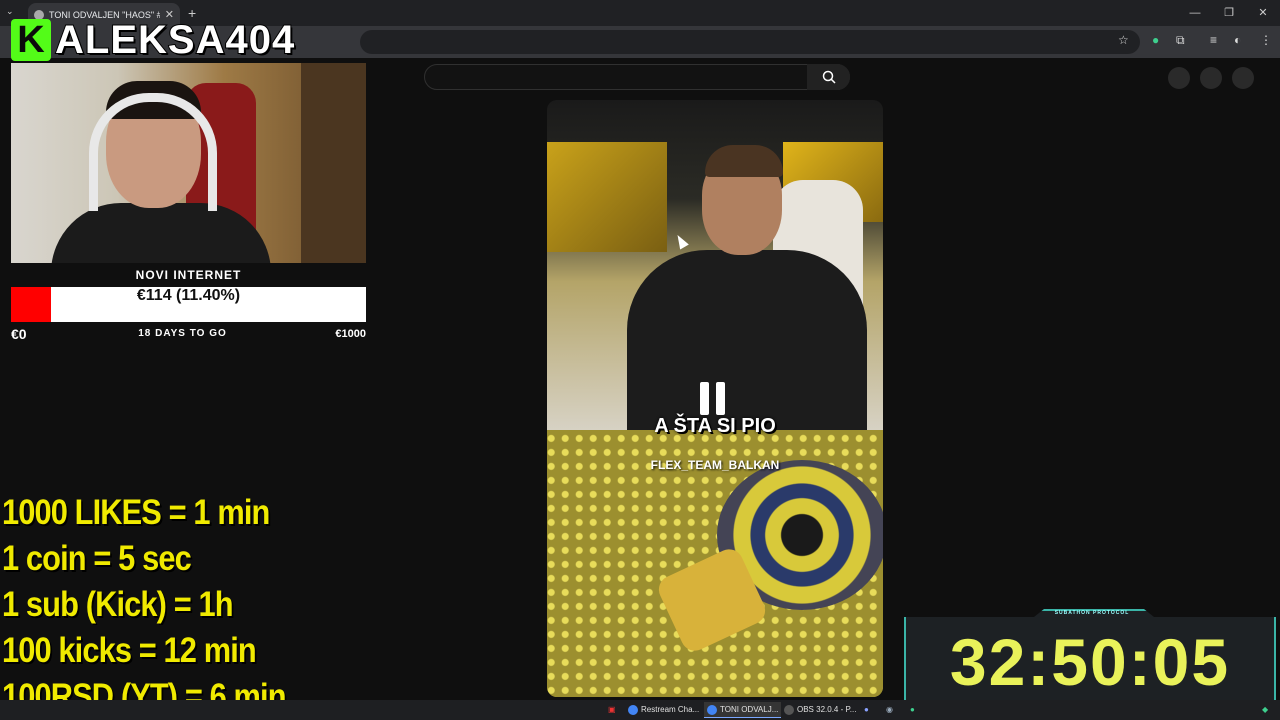 The image size is (1280, 720). Describe the element at coordinates (744, 161) in the screenshot. I see `person-hair` at that location.